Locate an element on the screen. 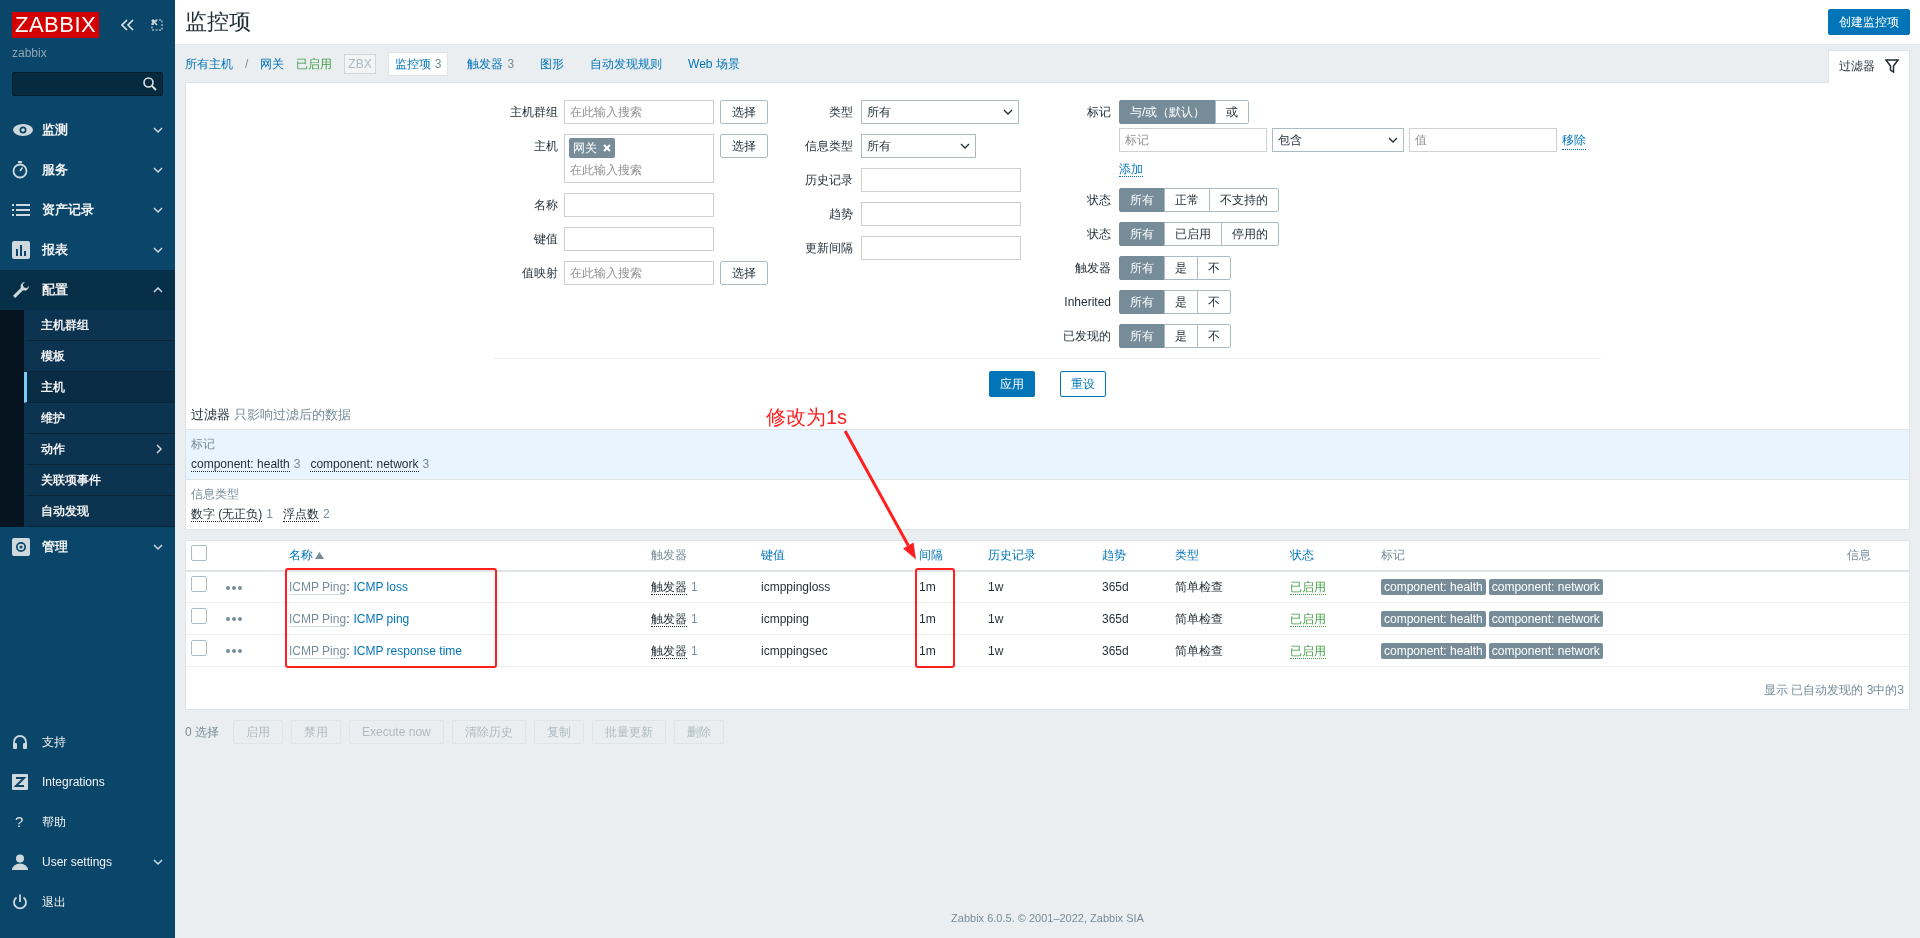 The width and height of the screenshot is (1920, 938). value-field: 值 is located at coordinates (1483, 140).